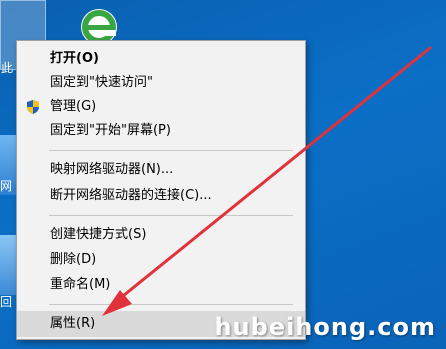  What do you see at coordinates (73, 259) in the screenshot?
I see `menu-item-label: 删除(D)` at bounding box center [73, 259].